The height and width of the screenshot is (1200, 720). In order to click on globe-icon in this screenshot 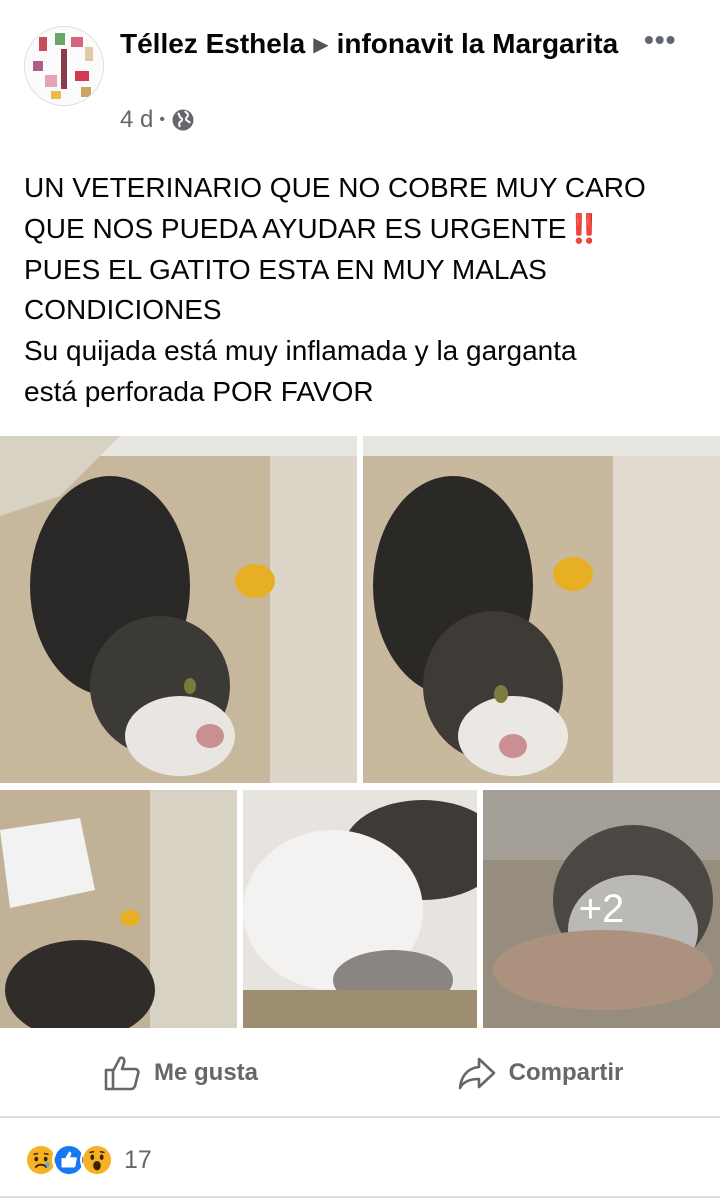, I will do `click(183, 120)`.